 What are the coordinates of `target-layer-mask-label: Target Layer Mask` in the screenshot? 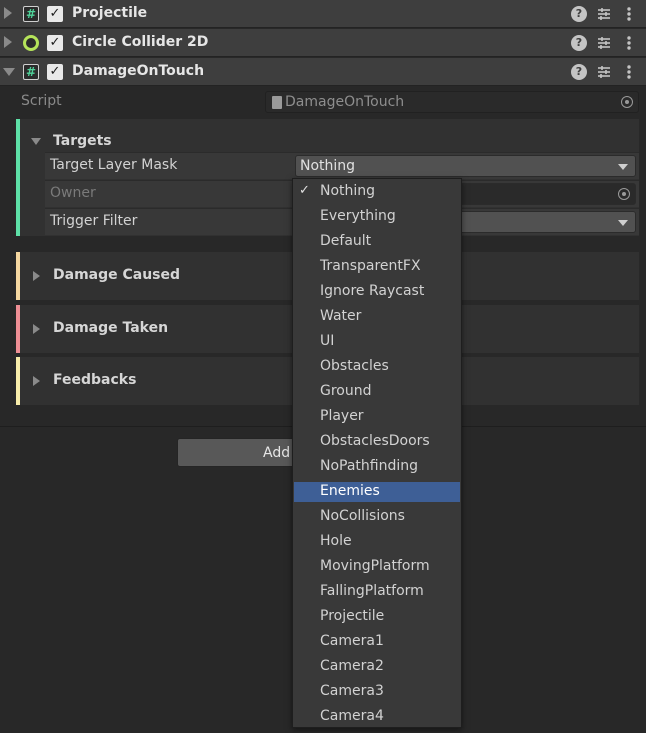 It's located at (114, 165).